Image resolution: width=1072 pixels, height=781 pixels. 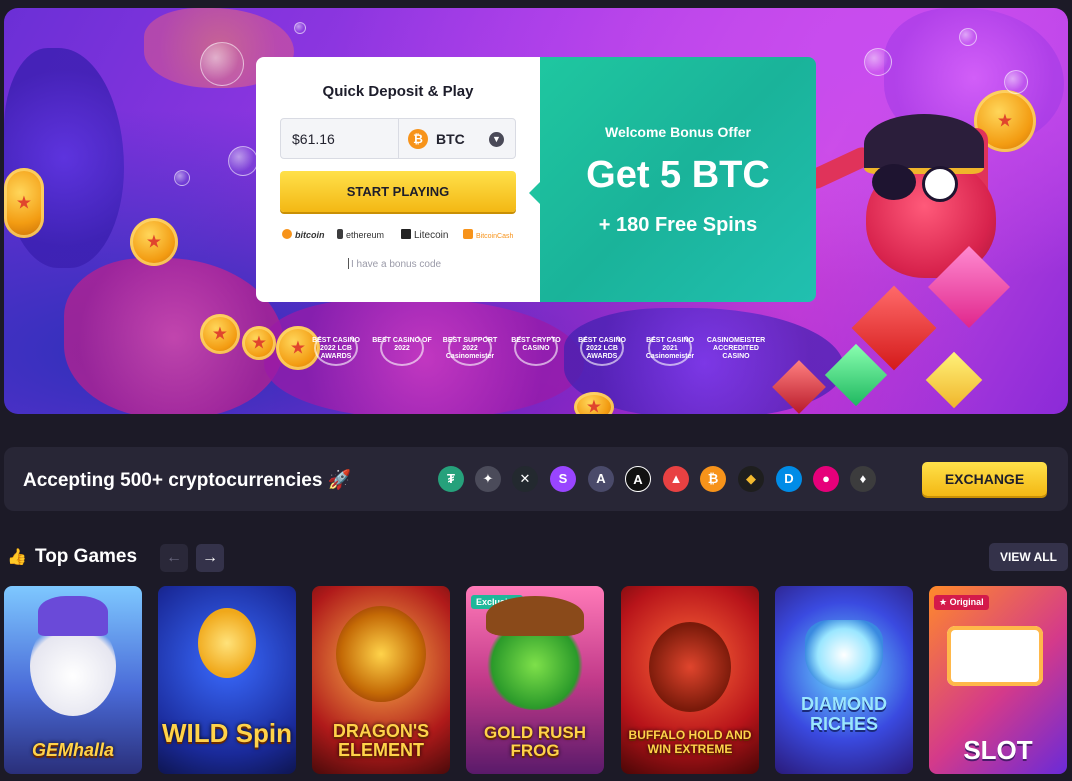 I want to click on diamond-art, so click(x=844, y=655).